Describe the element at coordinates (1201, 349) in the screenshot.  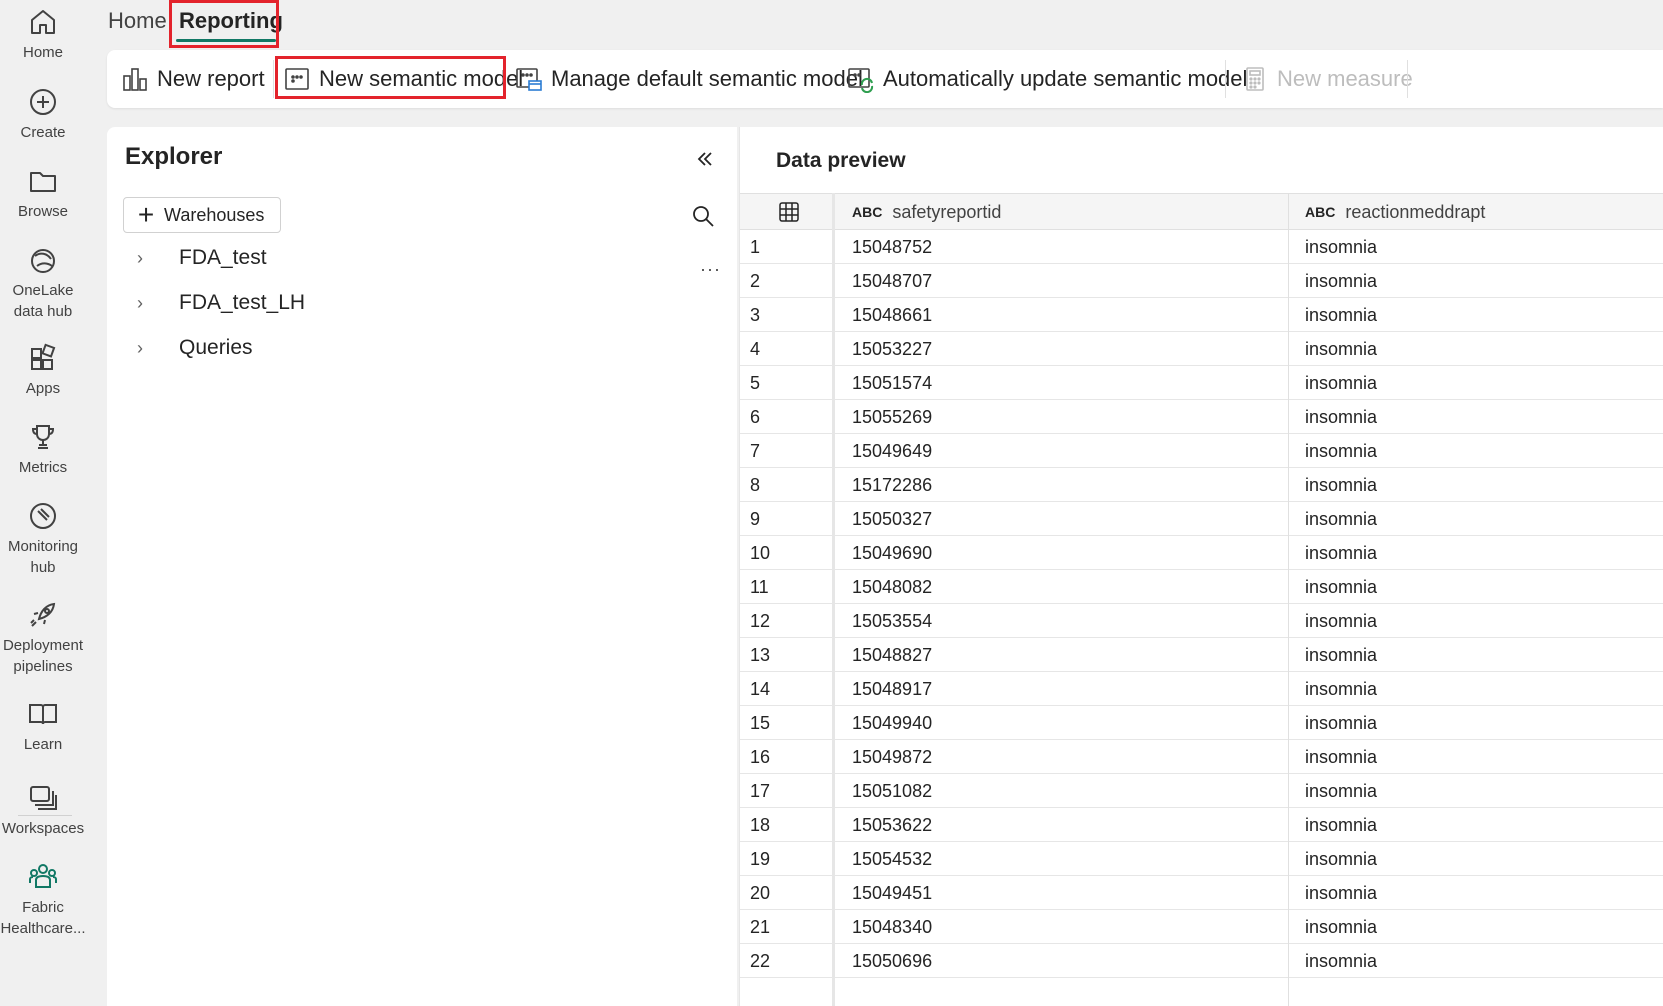
I see `table-row: 4 15053227 insomnia` at that location.